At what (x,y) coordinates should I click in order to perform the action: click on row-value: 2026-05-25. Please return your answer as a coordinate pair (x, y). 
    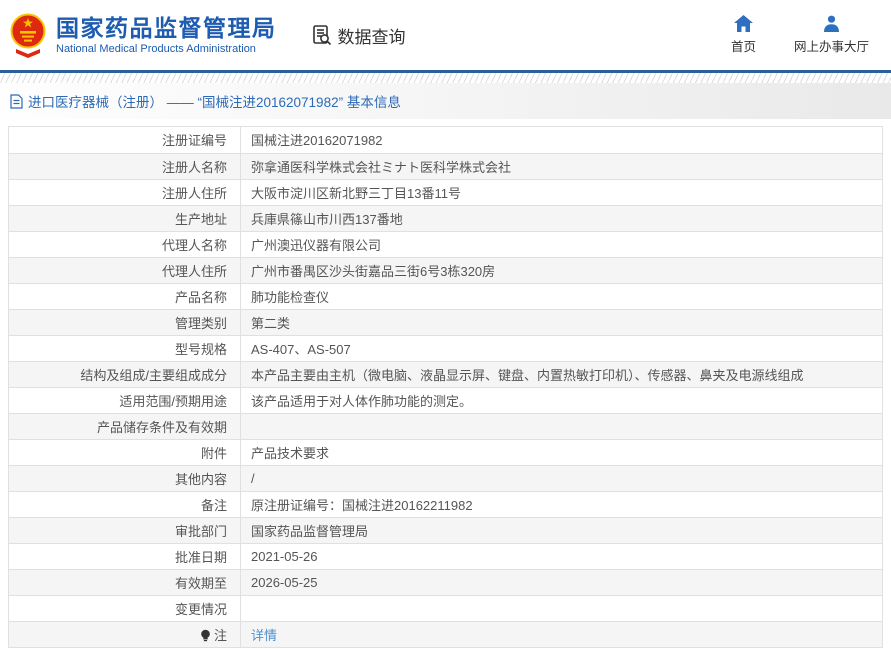
    Looking at the image, I should click on (284, 582).